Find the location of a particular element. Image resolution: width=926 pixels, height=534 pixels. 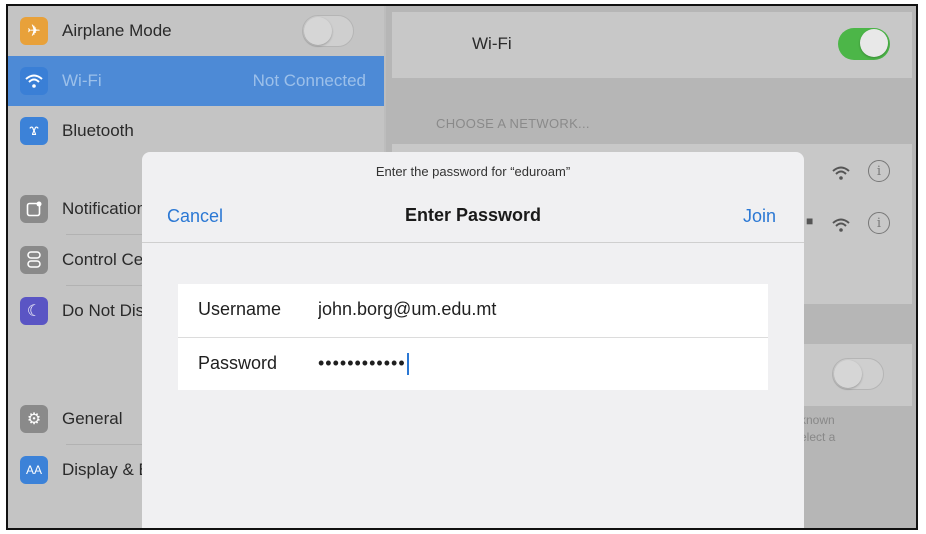

lock-icon: ■ is located at coordinates (810, 221).